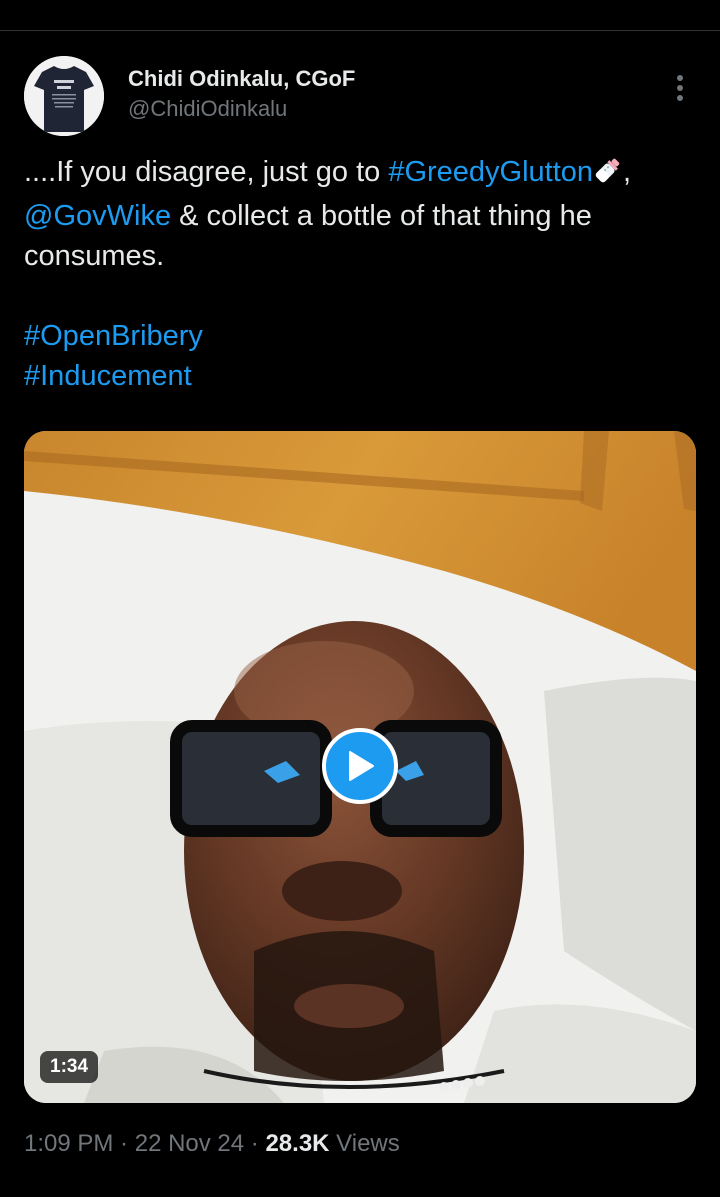 The image size is (720, 1197). What do you see at coordinates (97, 216) in the screenshot?
I see `mention-govwike: @GovWike` at bounding box center [97, 216].